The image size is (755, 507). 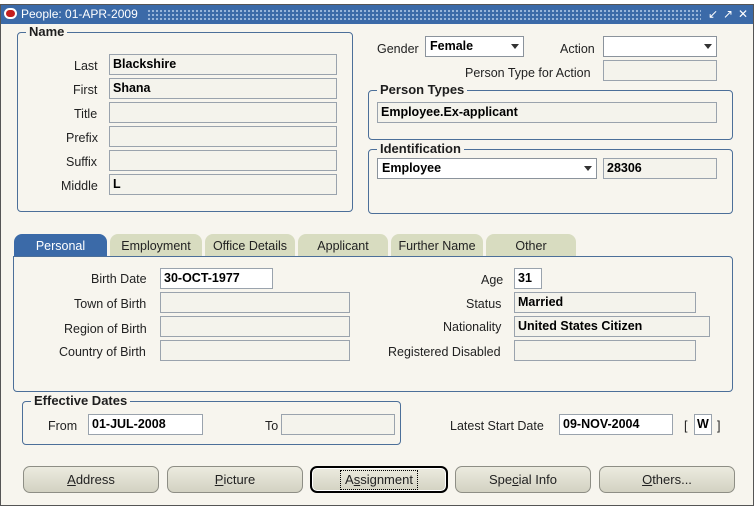 What do you see at coordinates (223, 112) in the screenshot?
I see `title-field` at bounding box center [223, 112].